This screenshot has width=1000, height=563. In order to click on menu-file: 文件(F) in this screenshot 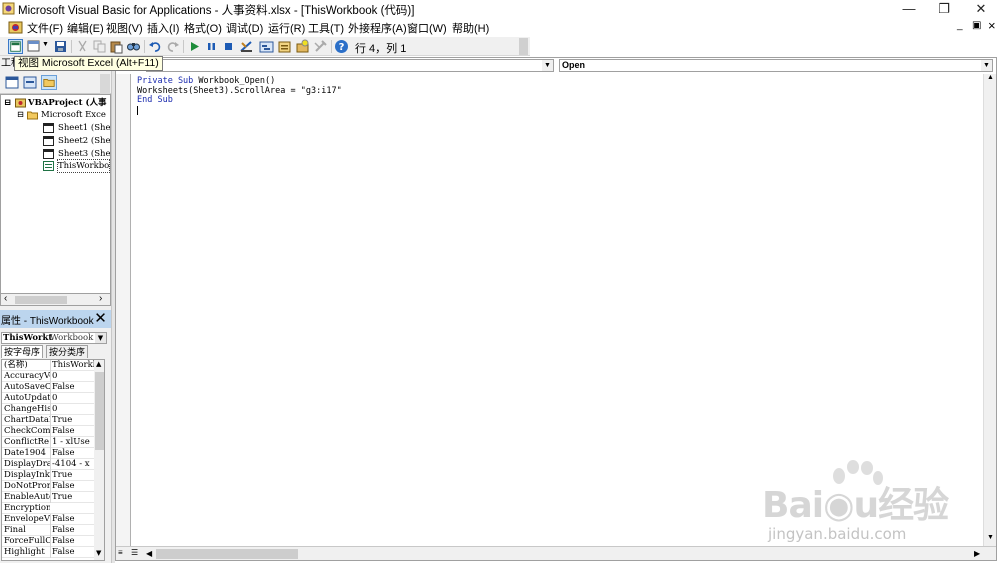, I will do `click(45, 28)`.